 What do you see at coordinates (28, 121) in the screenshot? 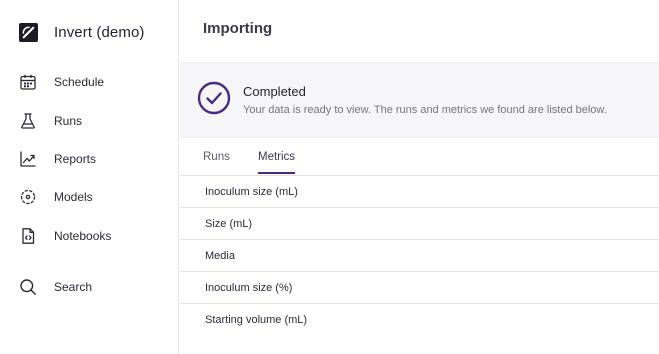
I see `flask-icon` at bounding box center [28, 121].